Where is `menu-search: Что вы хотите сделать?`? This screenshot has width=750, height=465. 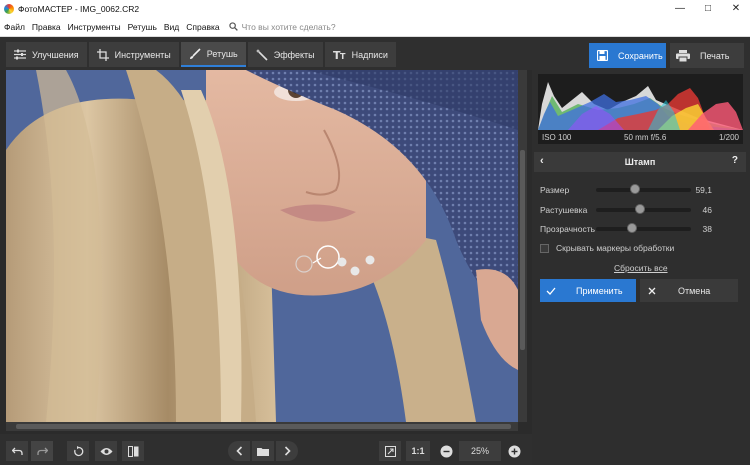
menu-search: Что вы хотите сделать? is located at coordinates (282, 26).